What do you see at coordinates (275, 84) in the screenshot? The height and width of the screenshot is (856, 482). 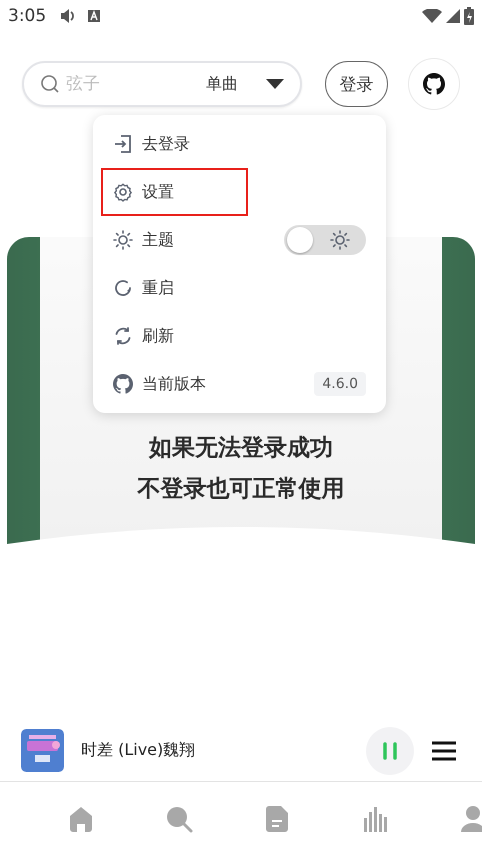 I see `caret-icon` at bounding box center [275, 84].